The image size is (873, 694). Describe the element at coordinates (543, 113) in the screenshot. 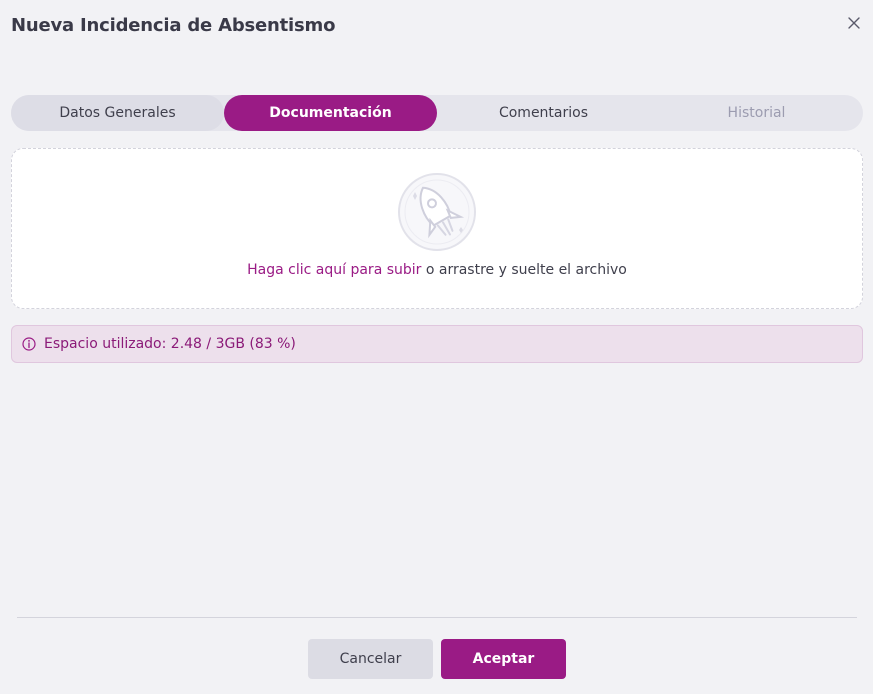

I see `tab-comentarios: Comentarios` at that location.